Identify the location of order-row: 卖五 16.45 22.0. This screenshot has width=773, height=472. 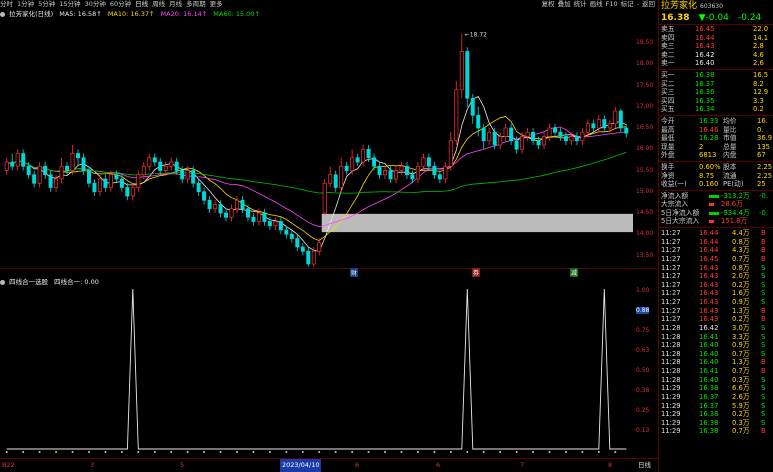
(716, 29).